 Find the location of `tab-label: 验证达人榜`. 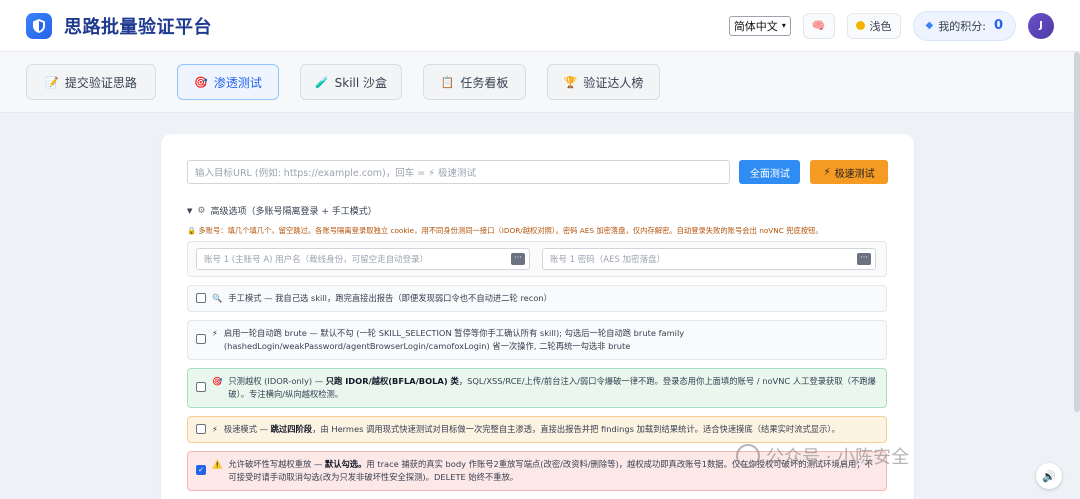

tab-label: 验证达人榜 is located at coordinates (613, 82).